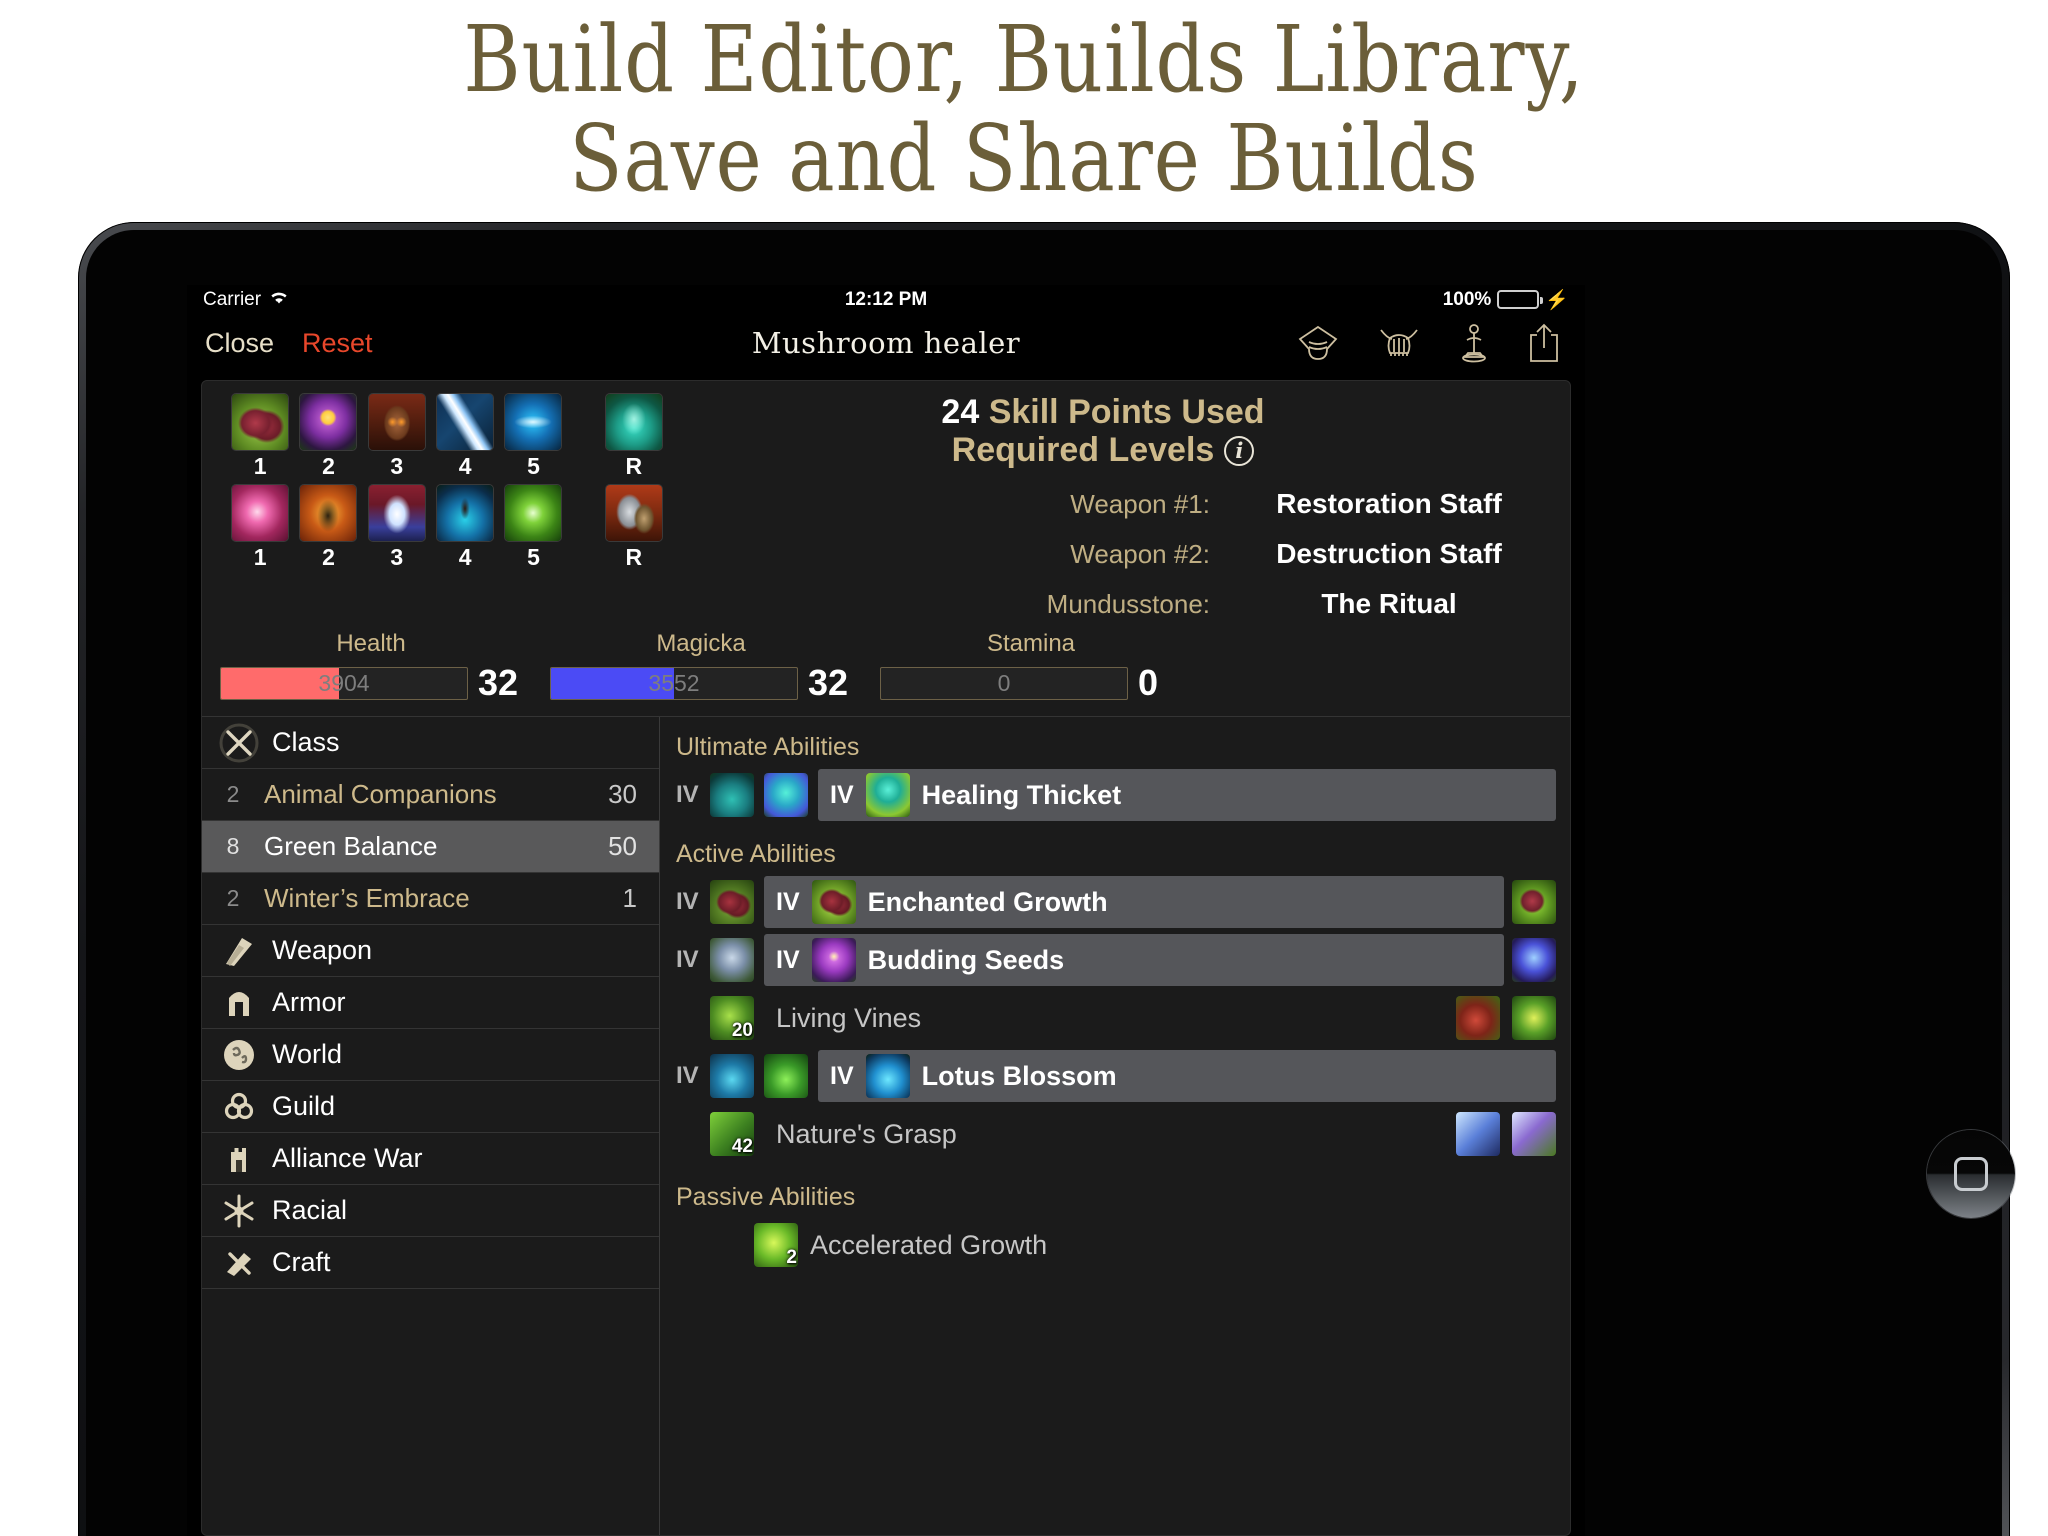  I want to click on healing-thicket-selected: IV Healing Thicket, so click(1187, 795).